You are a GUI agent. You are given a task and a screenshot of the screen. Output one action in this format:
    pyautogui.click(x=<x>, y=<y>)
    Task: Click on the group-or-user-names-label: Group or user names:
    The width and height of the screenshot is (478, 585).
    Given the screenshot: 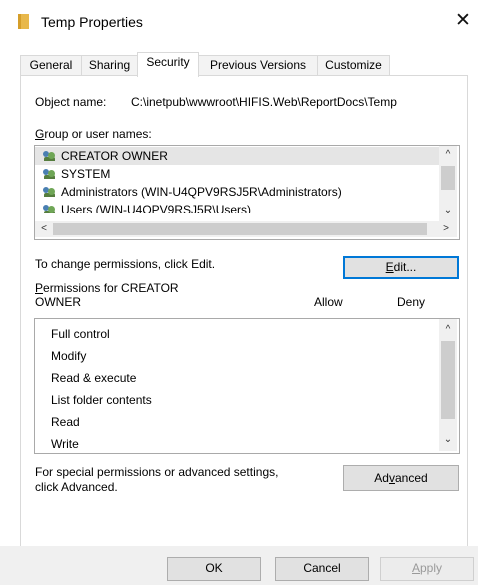 What is the action you would take?
    pyautogui.click(x=93, y=134)
    